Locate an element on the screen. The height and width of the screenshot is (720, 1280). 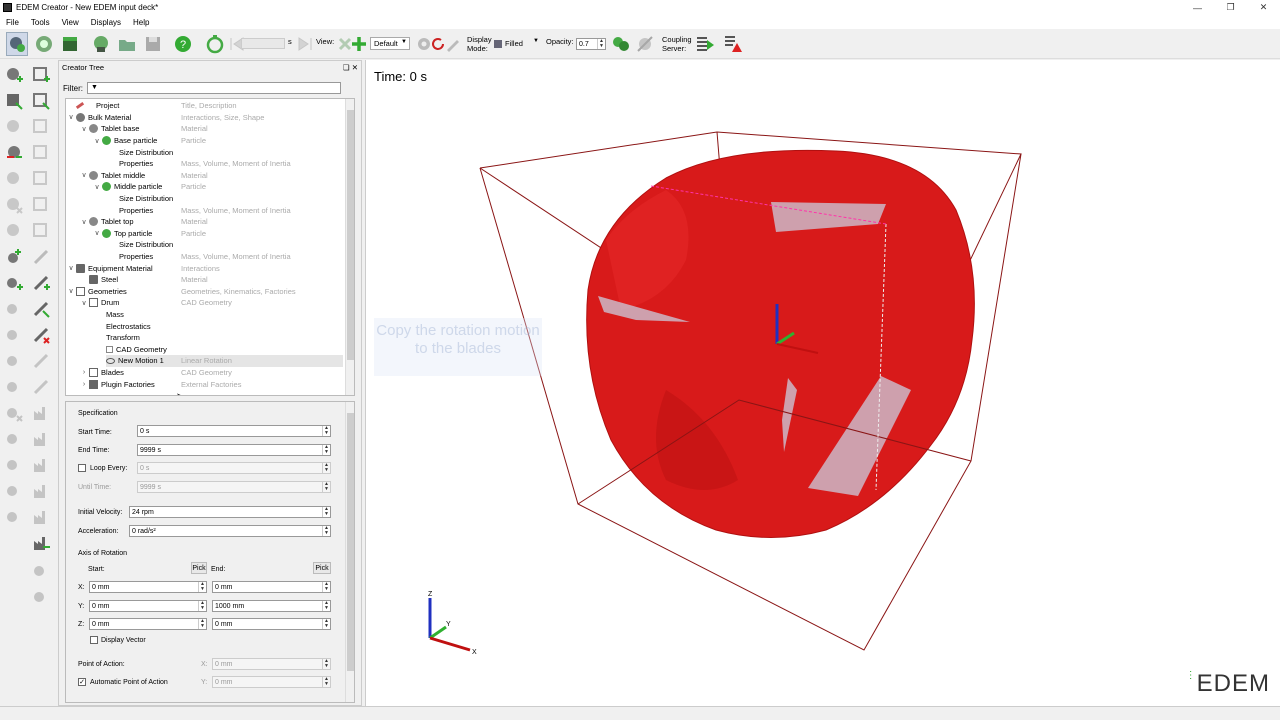
opacity-input: 0.7 ▲ ▼ is located at coordinates (591, 44).